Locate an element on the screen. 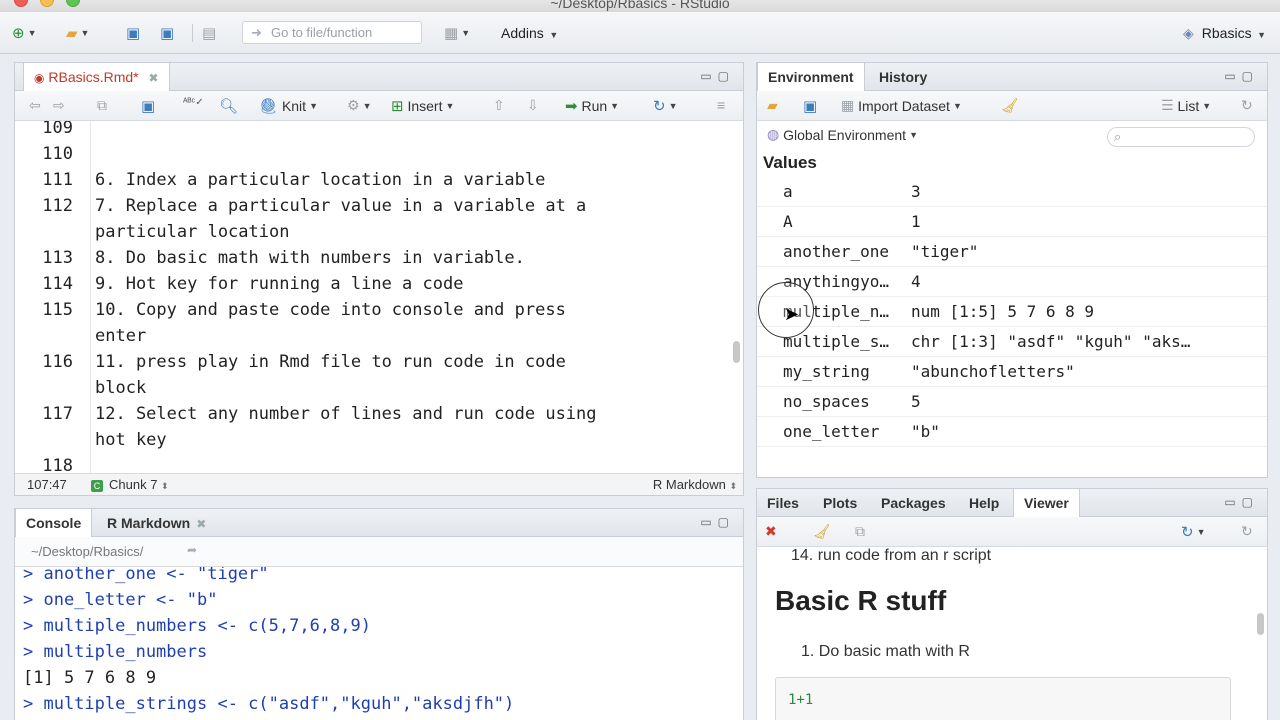 The image size is (1280, 720). env-row: one_letter "b" is located at coordinates (1012, 432).